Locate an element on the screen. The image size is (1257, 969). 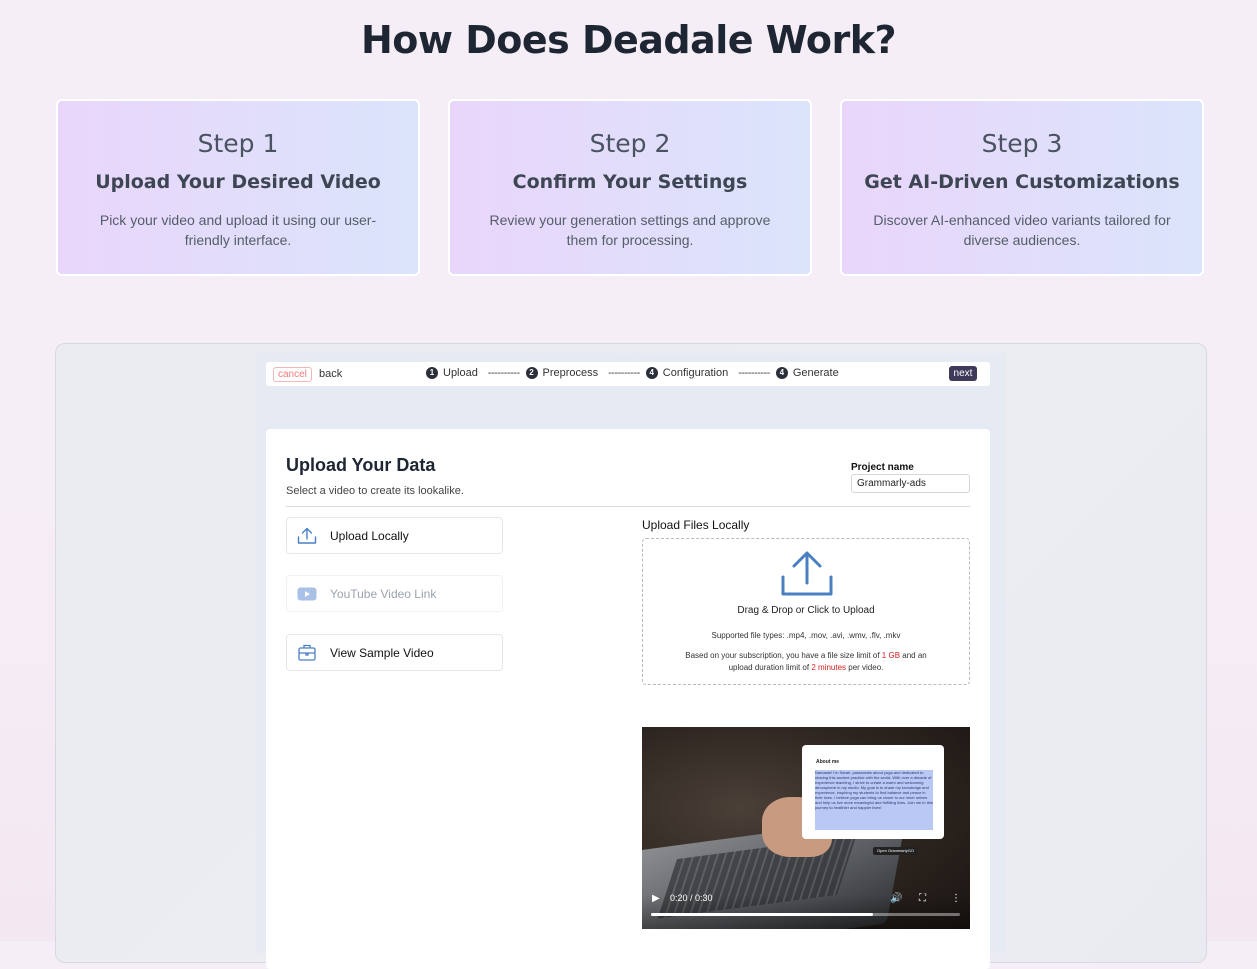
cloud-upload-icon is located at coordinates (807, 576).